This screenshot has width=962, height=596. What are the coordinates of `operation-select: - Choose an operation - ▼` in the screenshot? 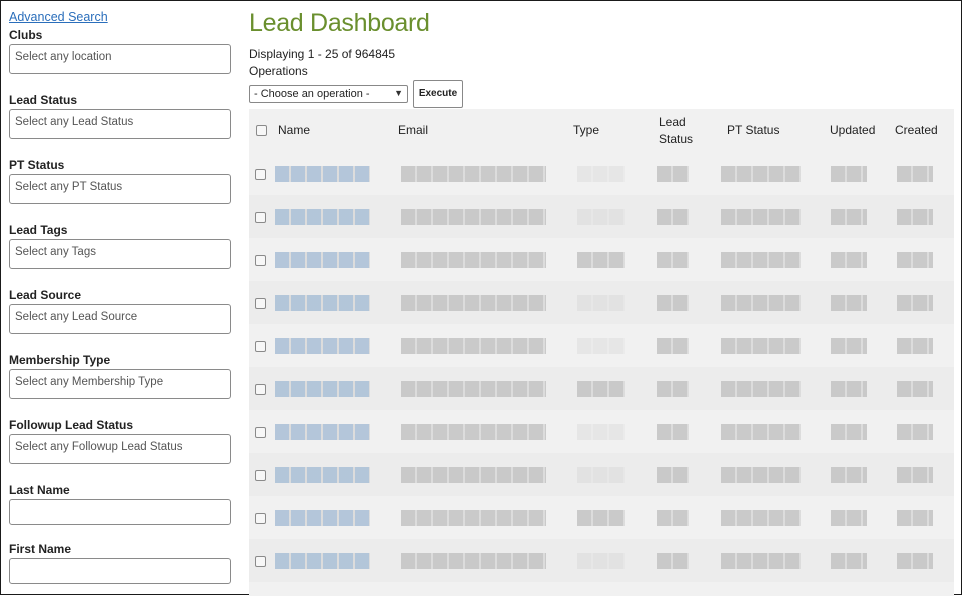 It's located at (328, 94).